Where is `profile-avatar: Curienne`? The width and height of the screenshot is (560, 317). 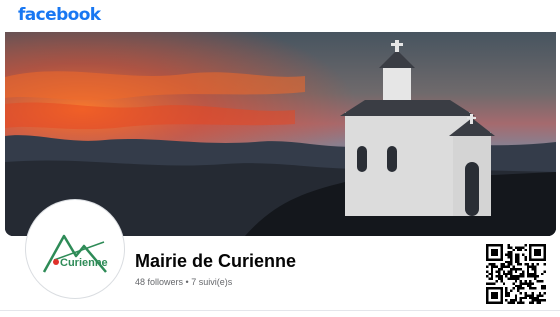 profile-avatar: Curienne is located at coordinates (75, 249).